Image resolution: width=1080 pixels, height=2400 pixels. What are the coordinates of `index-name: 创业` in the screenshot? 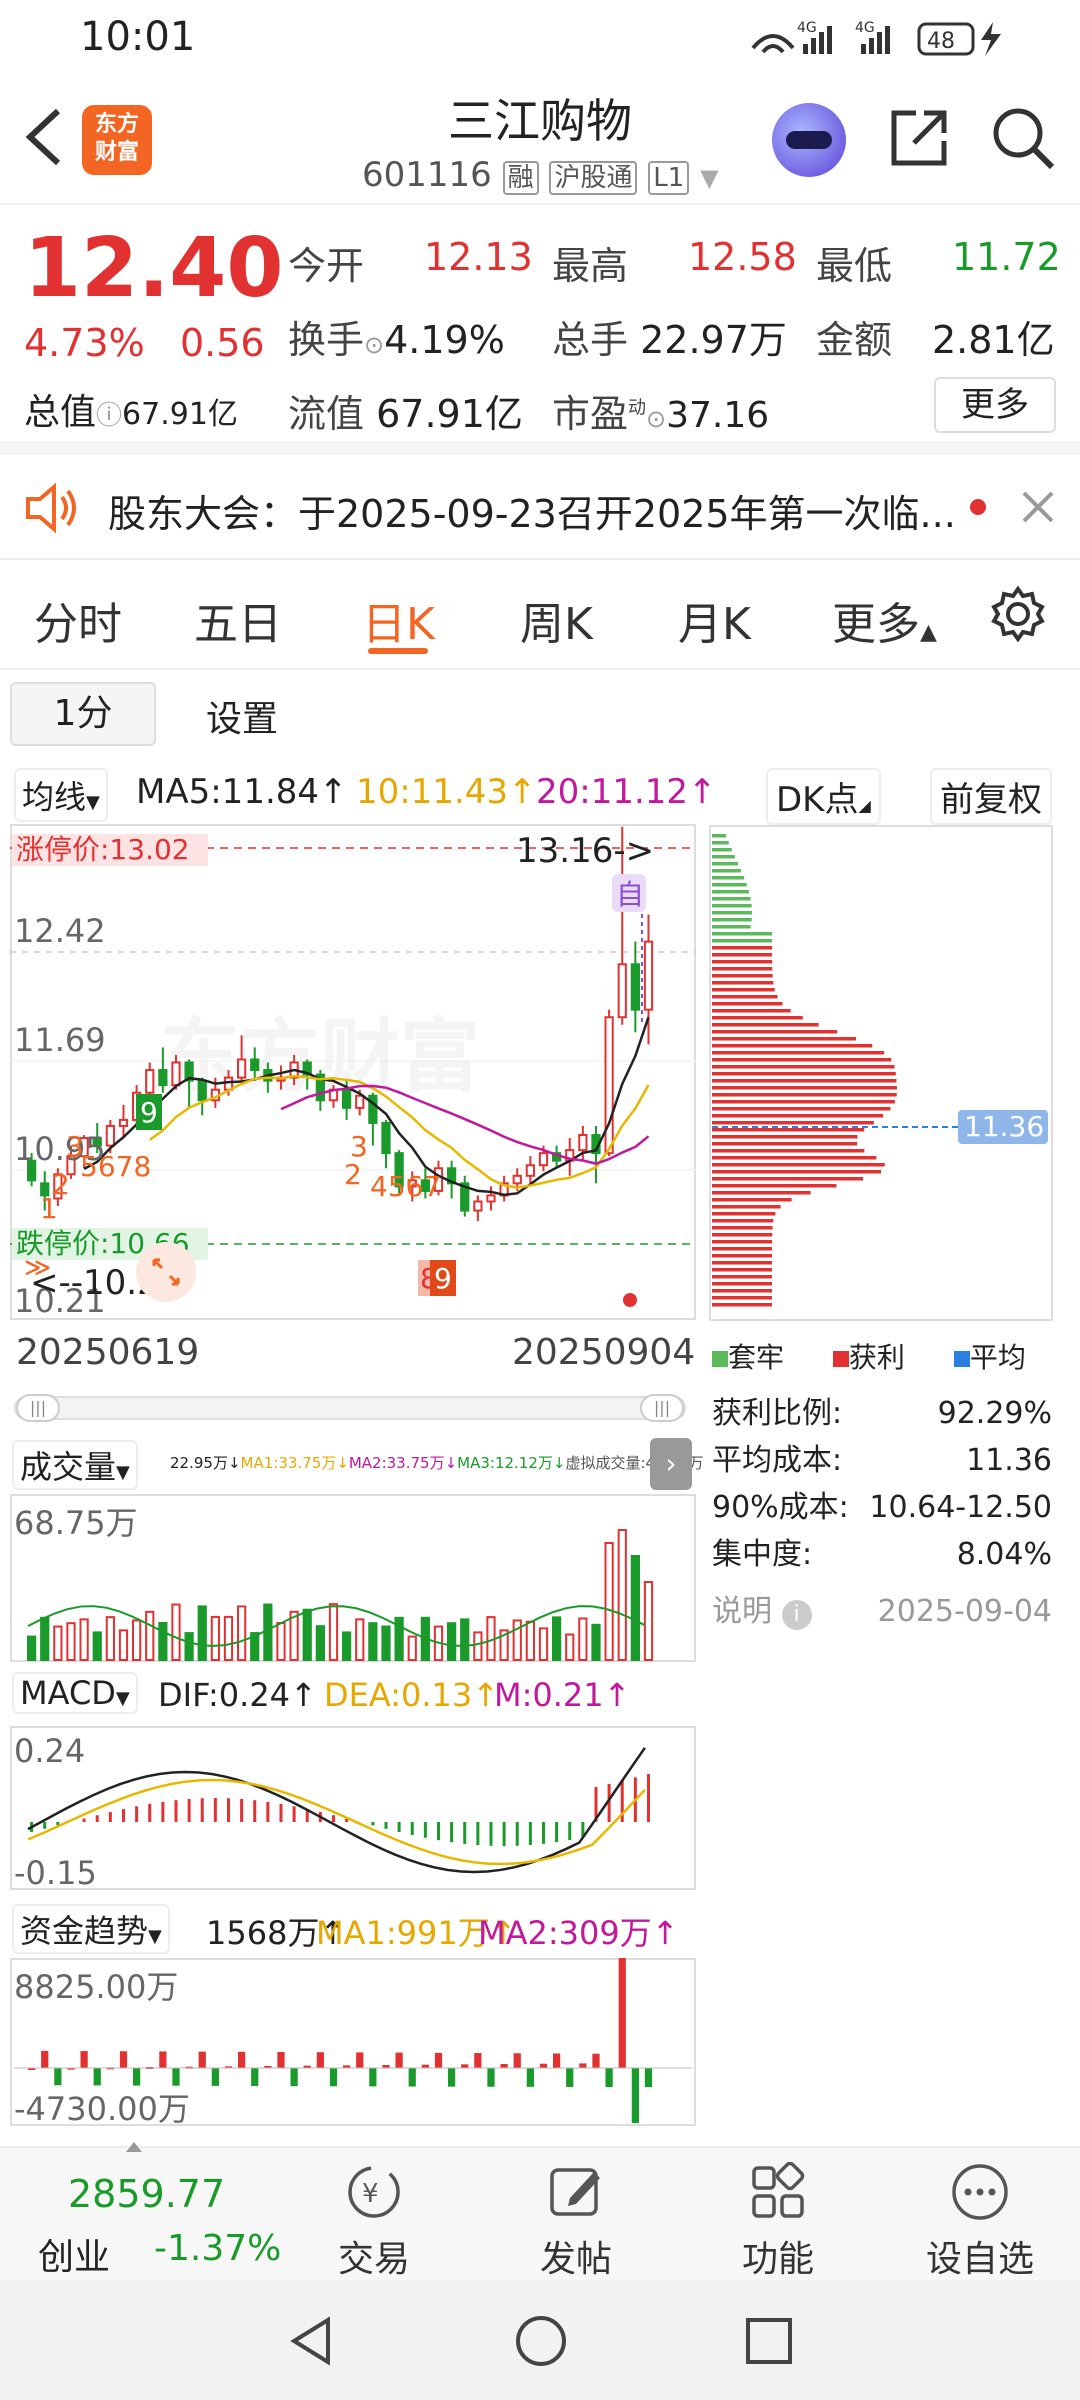 It's located at (74, 2257).